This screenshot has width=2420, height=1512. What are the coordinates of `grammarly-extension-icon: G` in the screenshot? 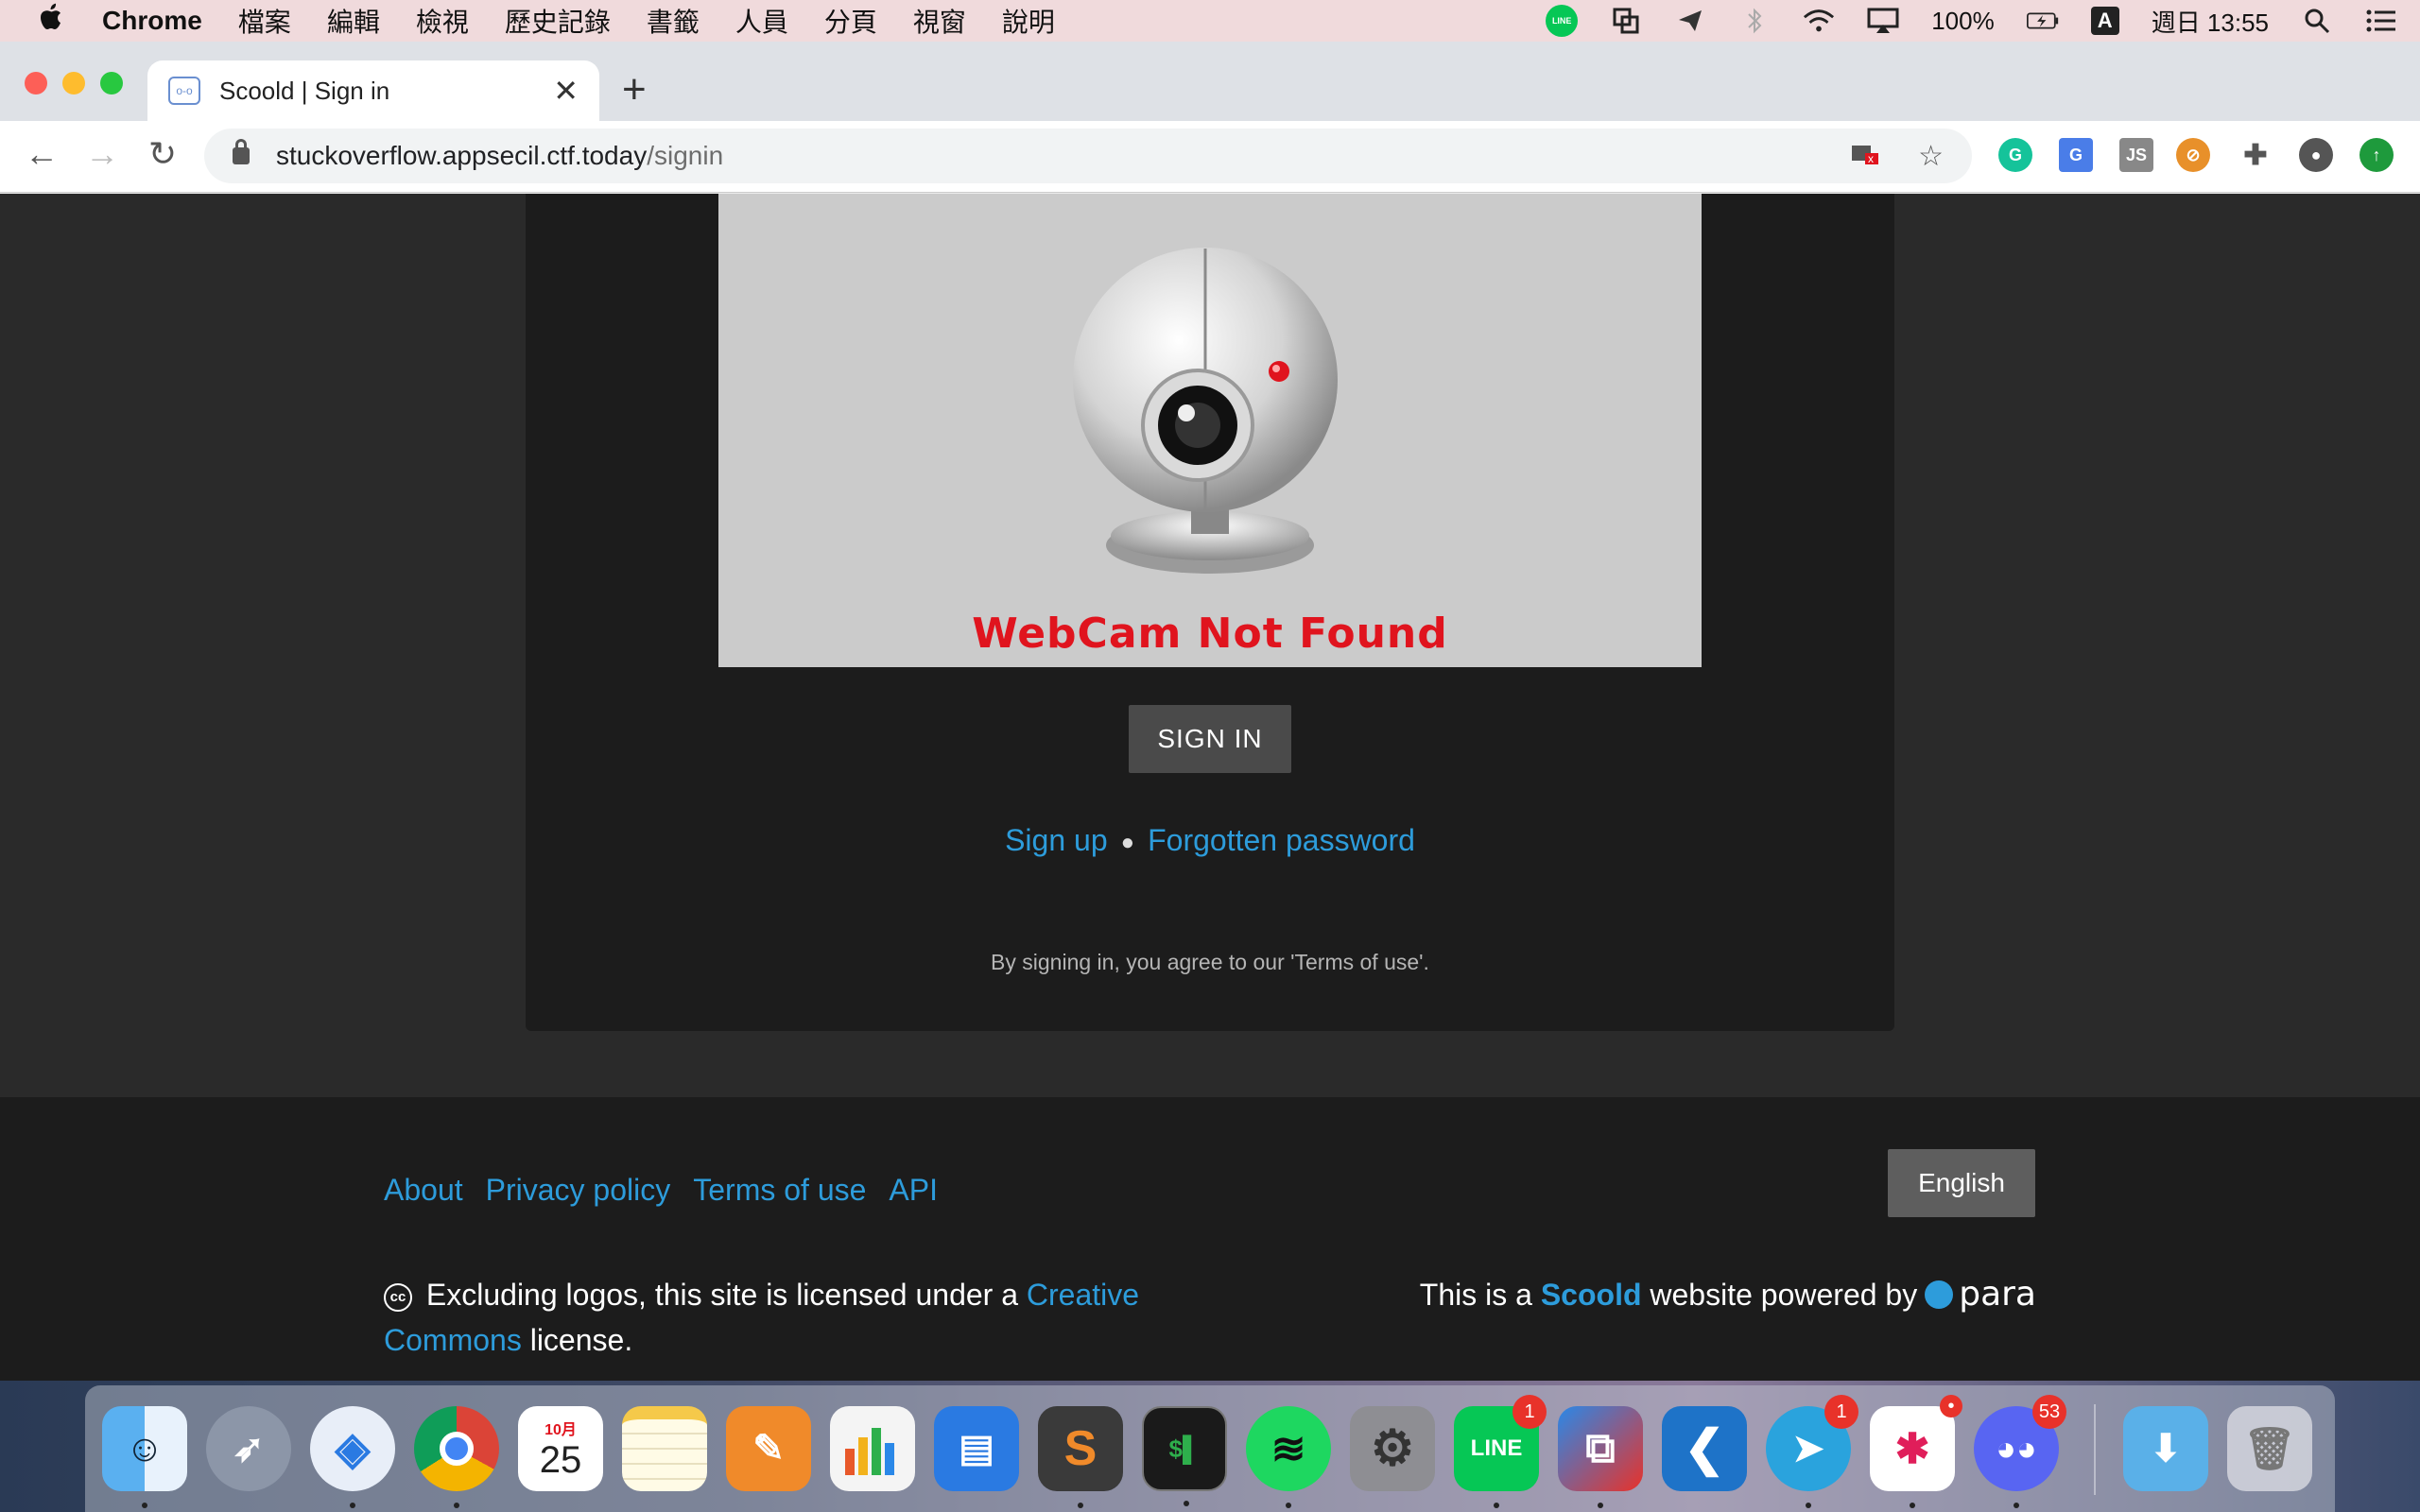 It's located at (2015, 155).